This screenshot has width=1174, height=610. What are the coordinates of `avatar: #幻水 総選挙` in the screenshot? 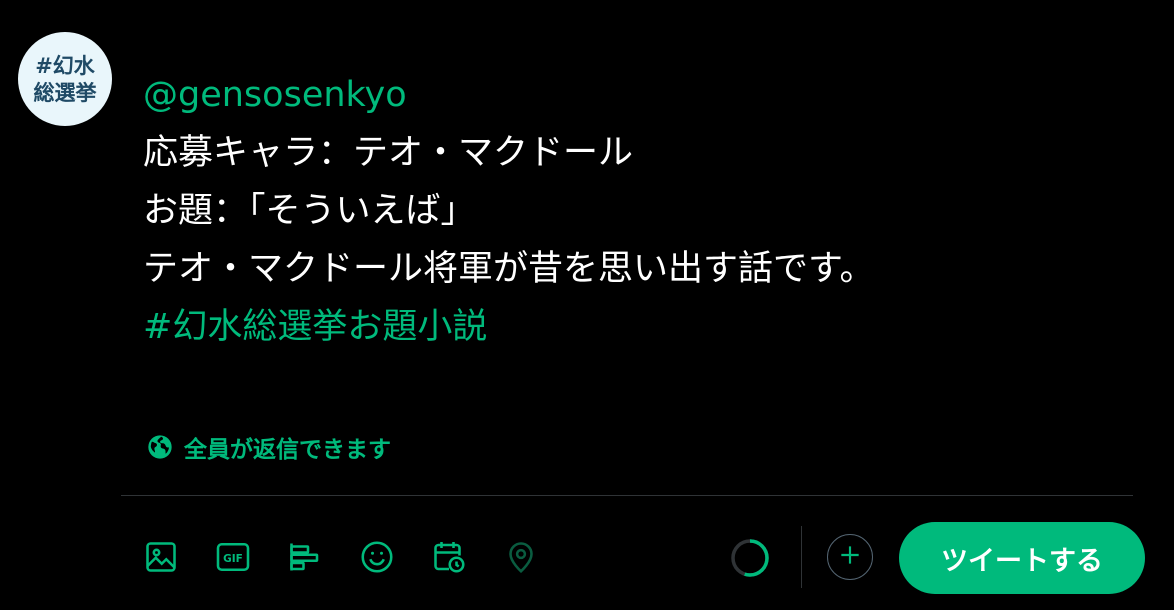 It's located at (65, 79).